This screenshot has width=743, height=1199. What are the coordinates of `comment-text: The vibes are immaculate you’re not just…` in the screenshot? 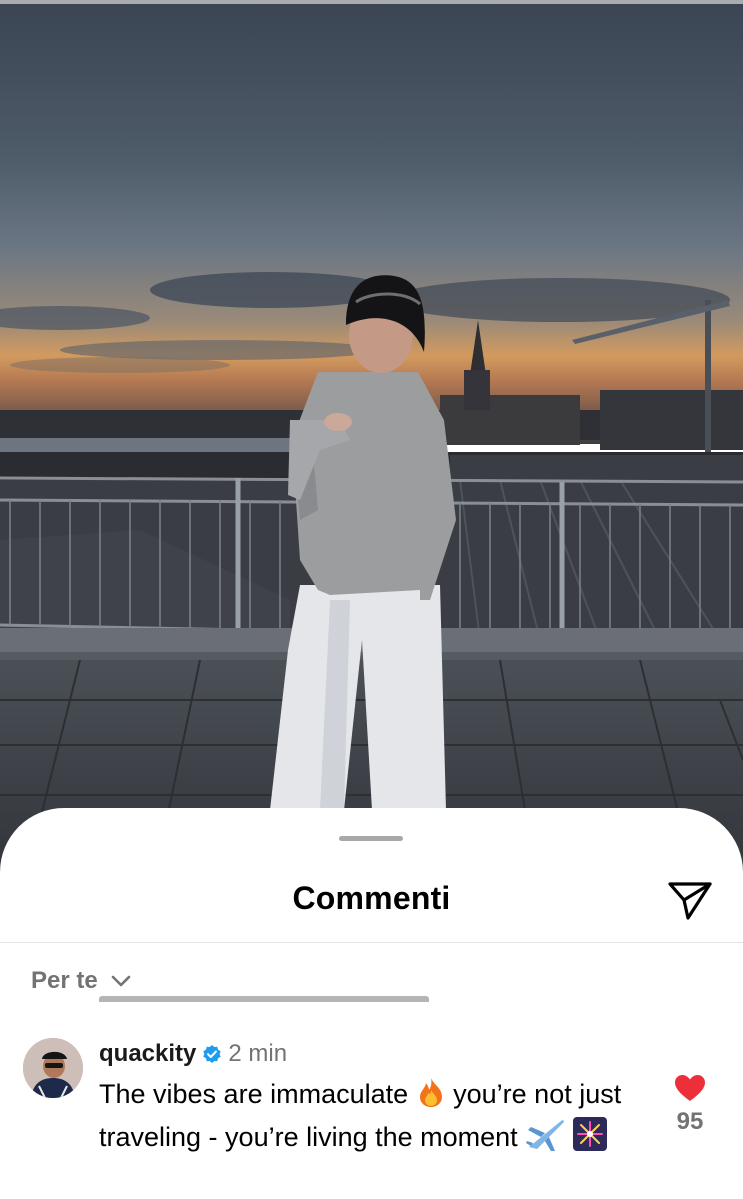 It's located at (371, 1118).